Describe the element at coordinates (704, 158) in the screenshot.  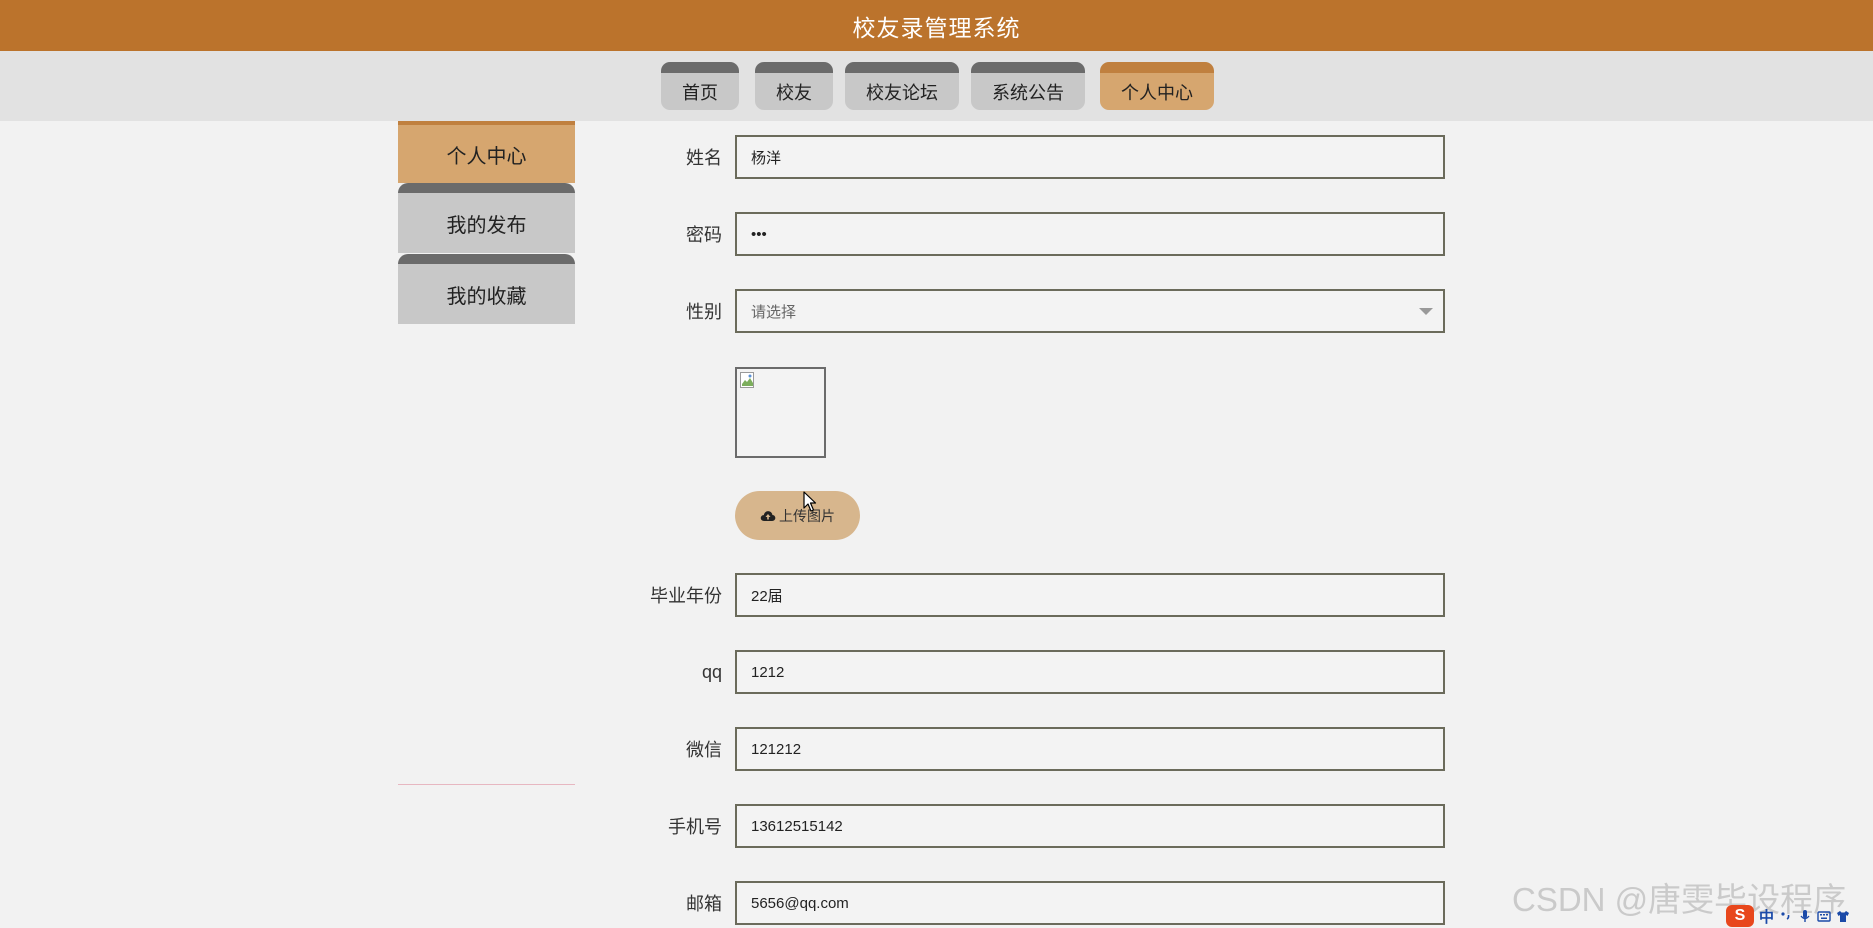
I see `name-label: 姓名` at that location.